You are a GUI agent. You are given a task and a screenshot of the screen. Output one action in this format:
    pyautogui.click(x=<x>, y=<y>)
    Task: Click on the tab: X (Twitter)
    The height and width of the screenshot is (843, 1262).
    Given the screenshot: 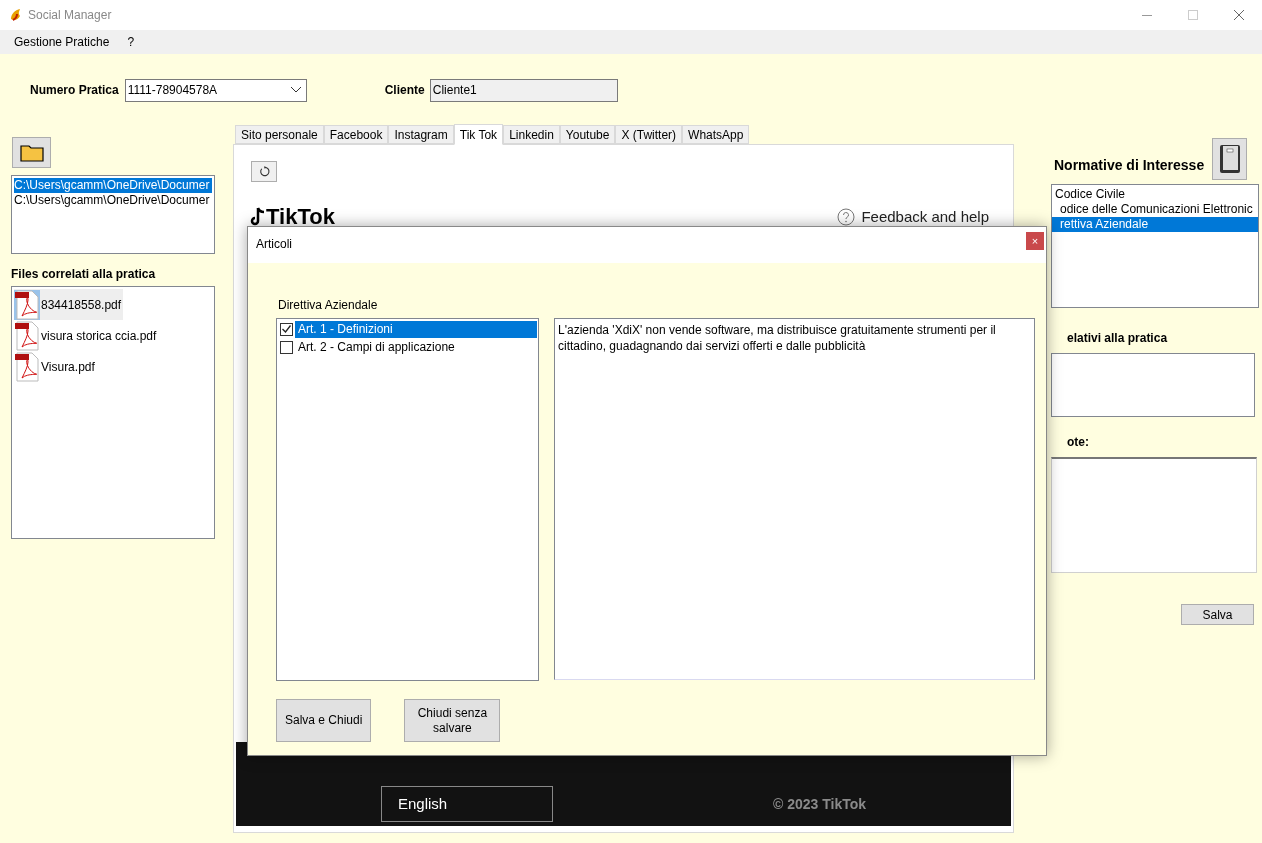 What is the action you would take?
    pyautogui.click(x=649, y=134)
    